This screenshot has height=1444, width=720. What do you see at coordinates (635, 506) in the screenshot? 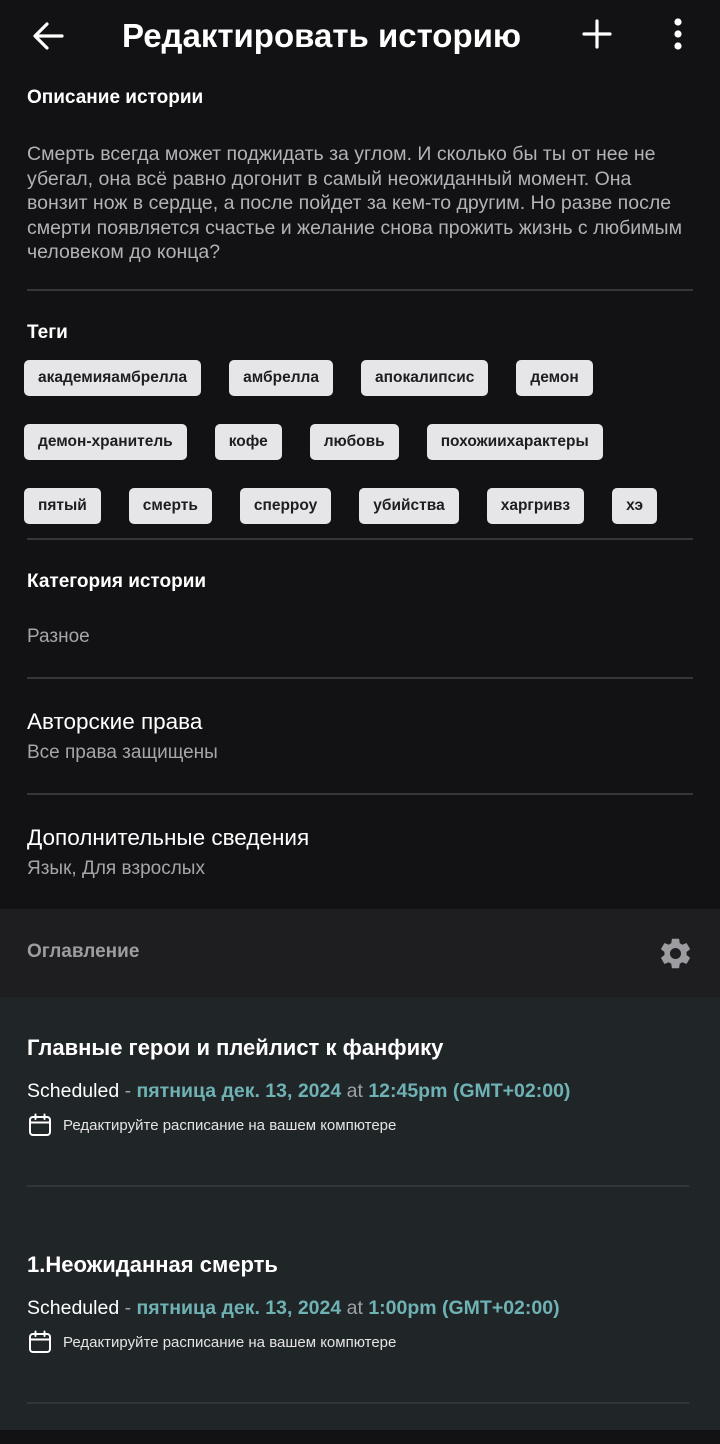
I see `tag-chip: хэ` at bounding box center [635, 506].